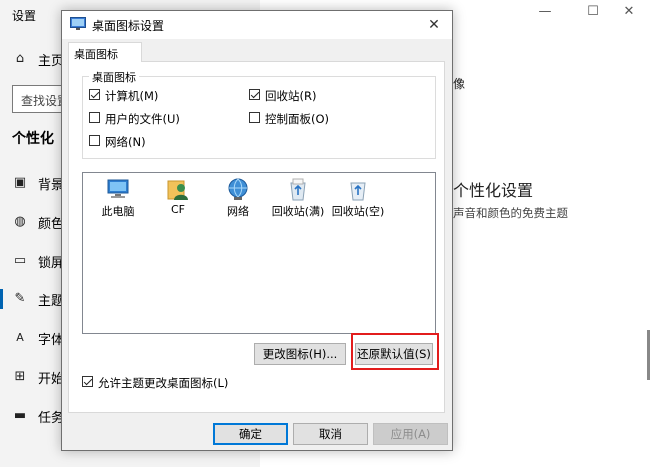 This screenshot has height=467, width=650. I want to click on home-icon: ⌂, so click(20, 58).